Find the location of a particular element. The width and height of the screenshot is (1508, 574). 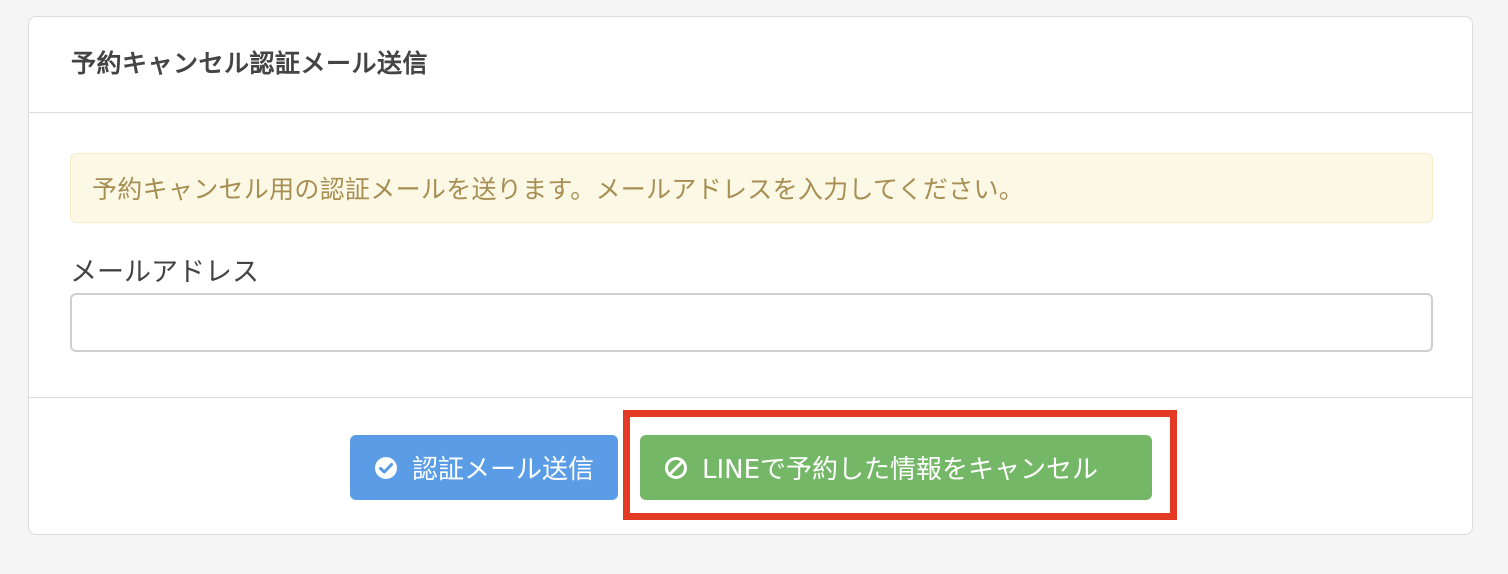

send-auth-mail-label: 認証メール送信 is located at coordinates (503, 470).